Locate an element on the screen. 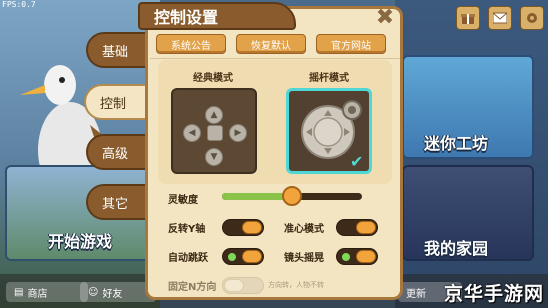 This screenshot has width=548, height=308. arrow-right-icon: ▶ is located at coordinates (238, 133).